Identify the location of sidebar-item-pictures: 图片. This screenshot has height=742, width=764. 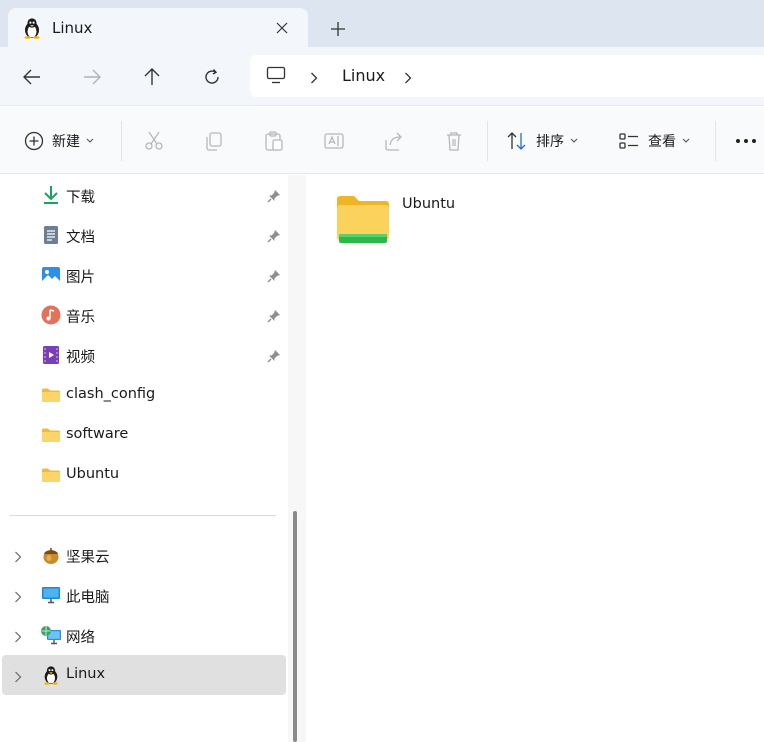
(143, 275).